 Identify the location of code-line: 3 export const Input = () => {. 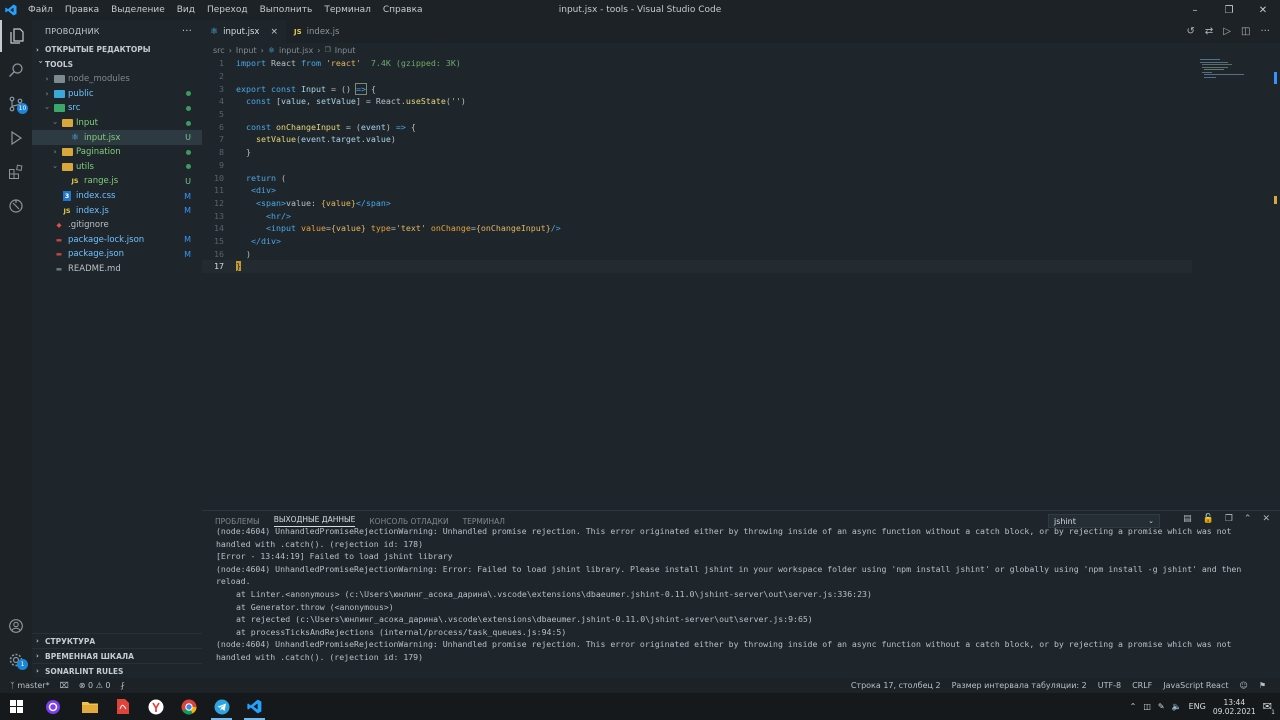
(697, 88).